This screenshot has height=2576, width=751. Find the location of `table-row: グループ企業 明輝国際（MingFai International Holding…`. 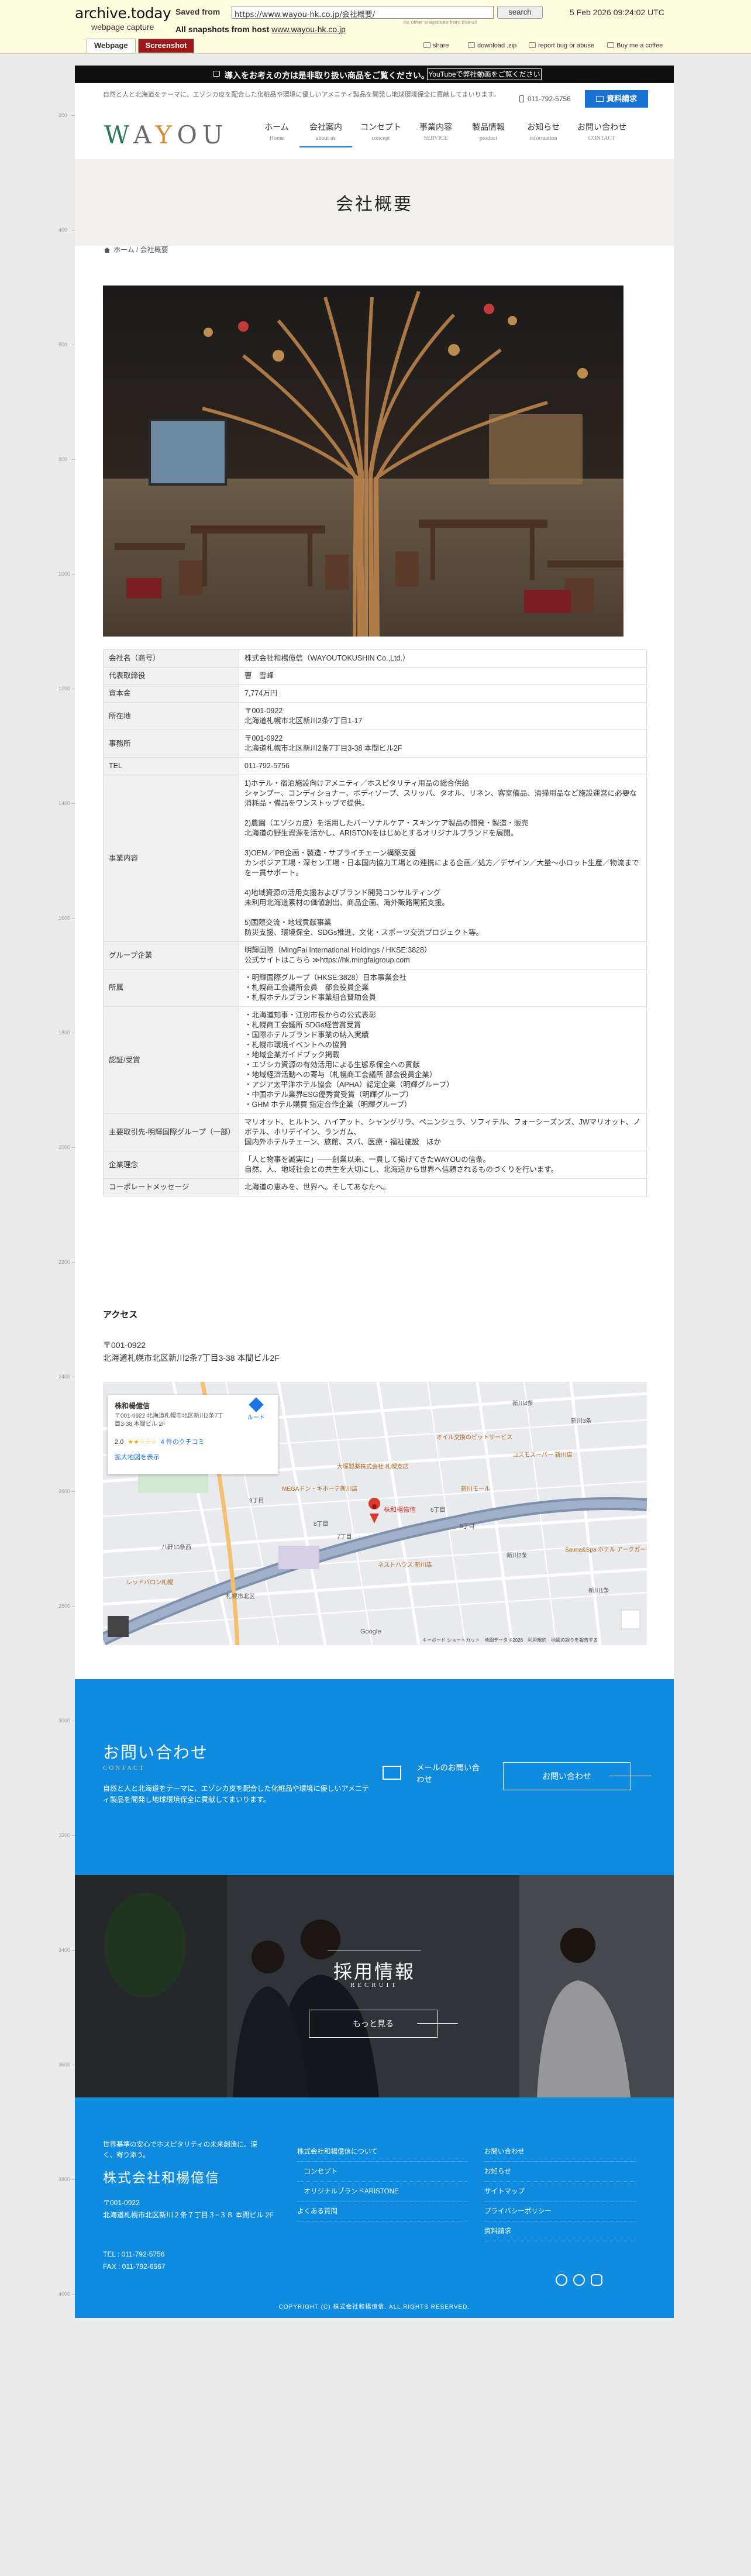

table-row: グループ企業 明輝国際（MingFai International Holding… is located at coordinates (375, 955).